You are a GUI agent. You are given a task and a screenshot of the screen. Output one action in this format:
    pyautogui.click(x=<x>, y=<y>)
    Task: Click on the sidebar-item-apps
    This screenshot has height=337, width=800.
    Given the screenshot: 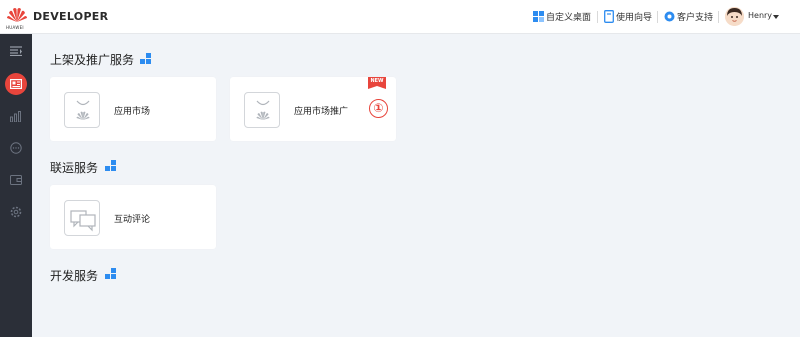 What is the action you would take?
    pyautogui.click(x=16, y=84)
    